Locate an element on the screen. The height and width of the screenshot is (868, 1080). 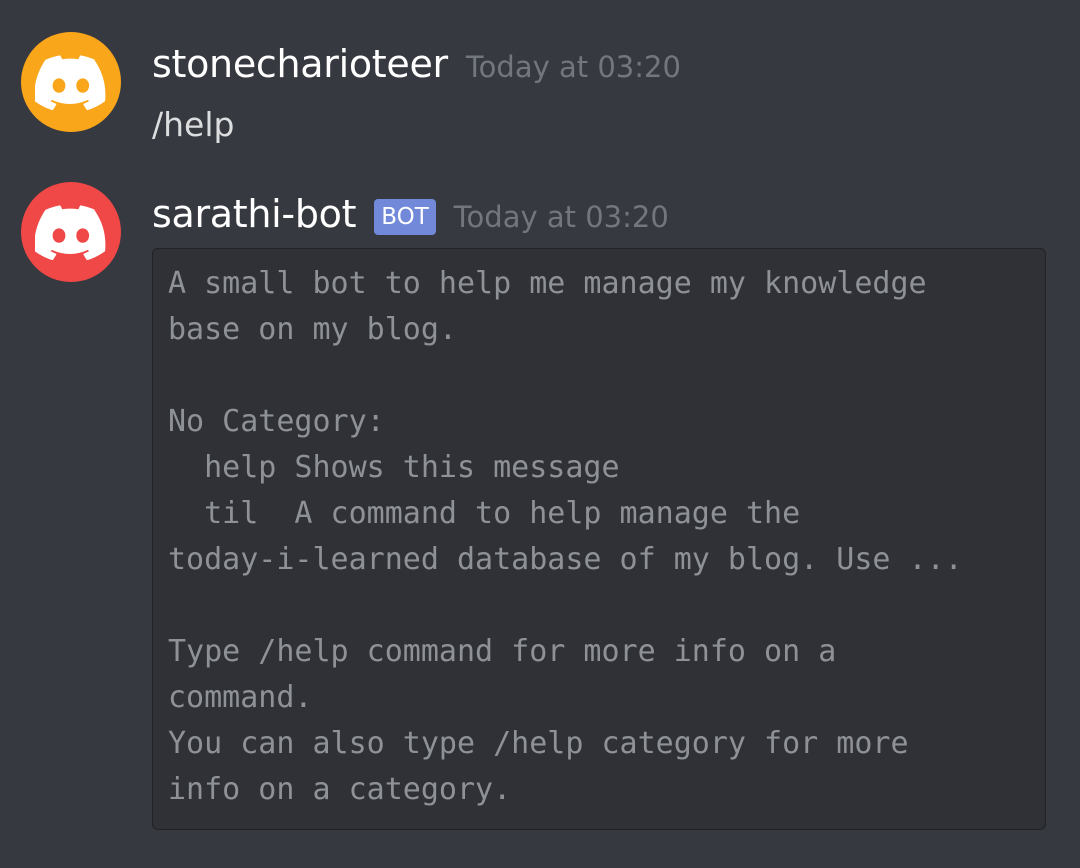
code-line: No Category: is located at coordinates (276, 421).